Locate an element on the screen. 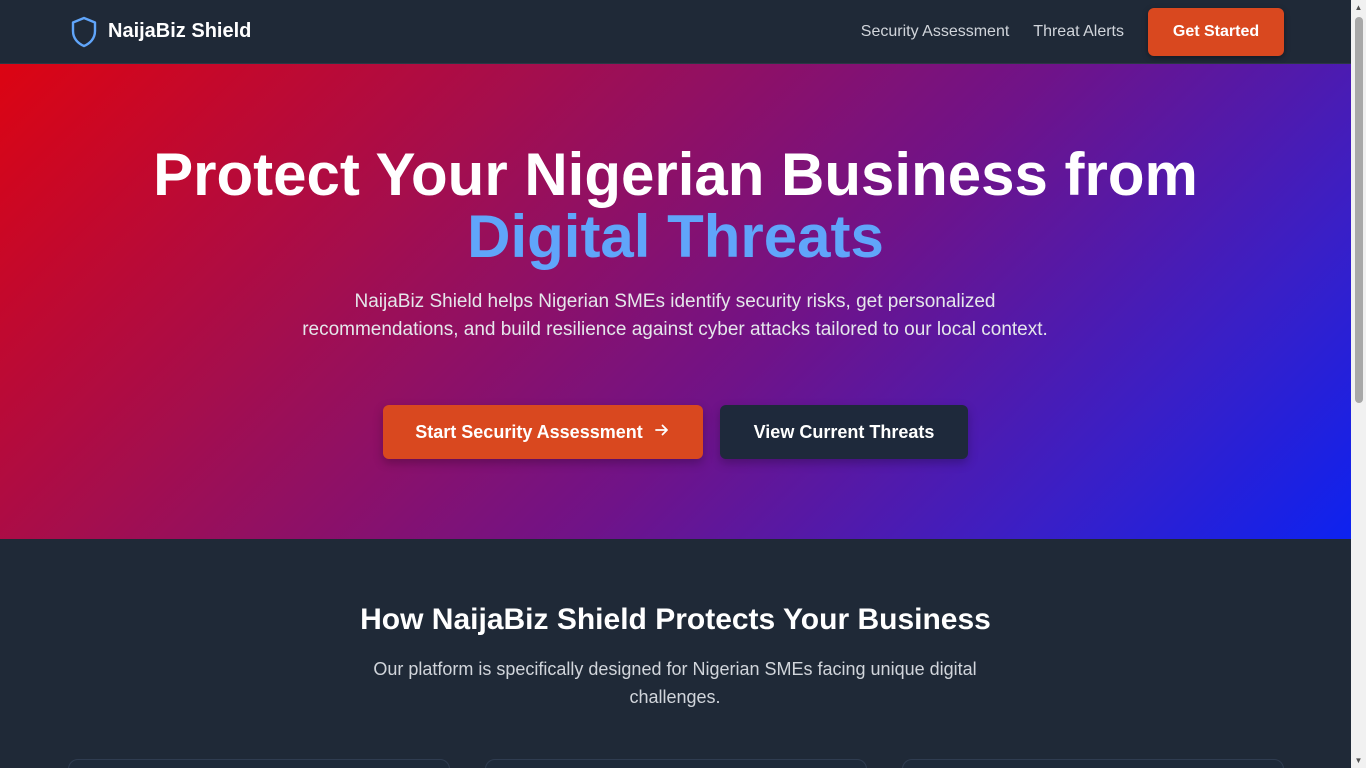 The image size is (1366, 768). hero-title-line: Protect Your Nigerian Business from is located at coordinates (675, 174).